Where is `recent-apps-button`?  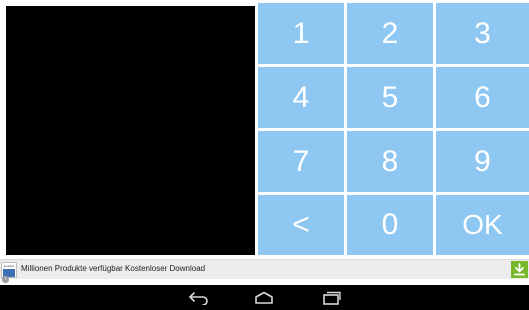 recent-apps-button is located at coordinates (331, 298).